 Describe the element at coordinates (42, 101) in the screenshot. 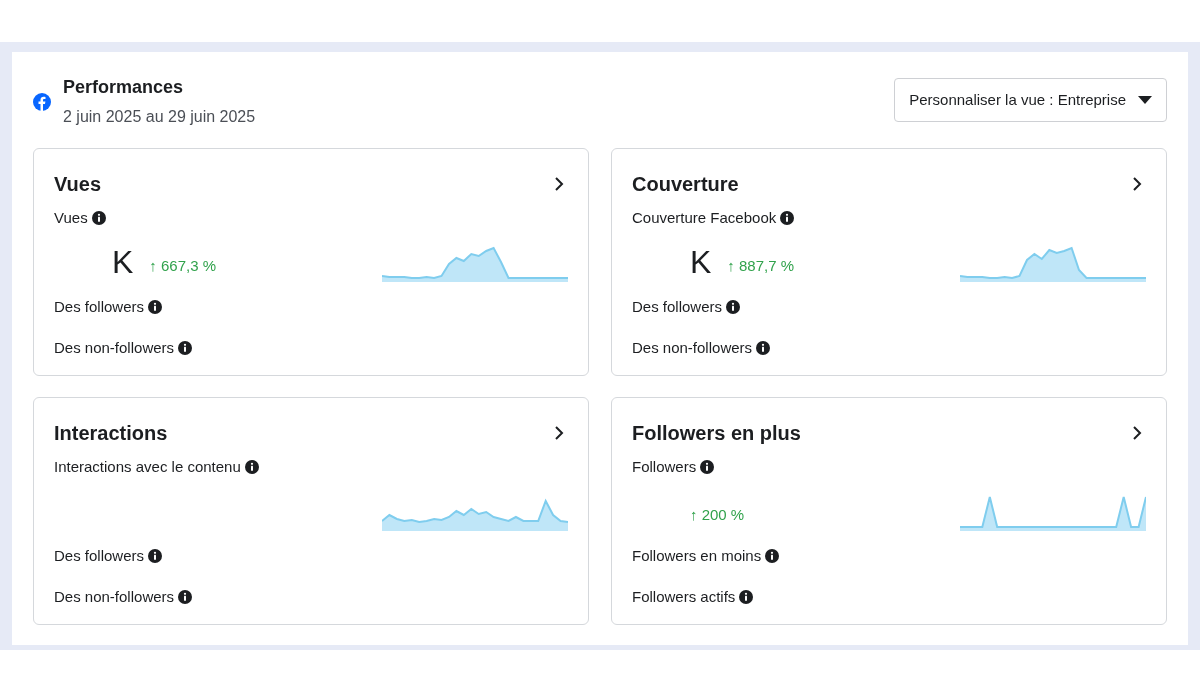

I see `facebook-logo-icon` at that location.